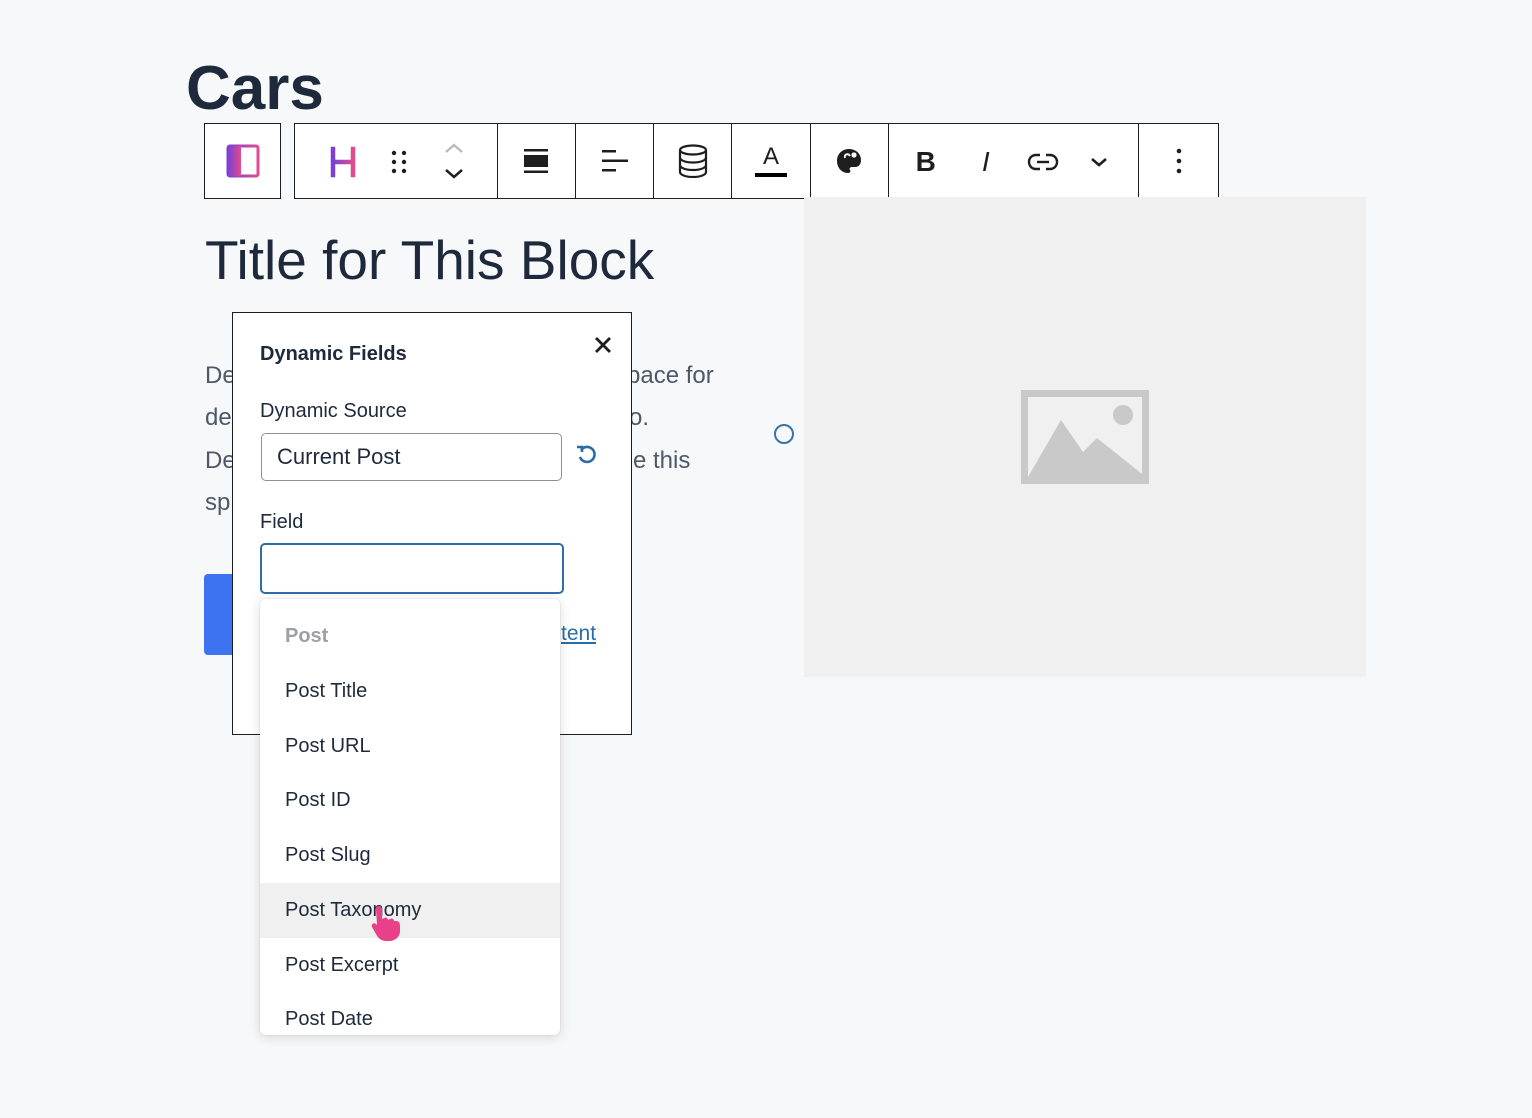 This screenshot has width=1532, height=1118. Describe the element at coordinates (770, 175) in the screenshot. I see `text-color-underline` at that location.